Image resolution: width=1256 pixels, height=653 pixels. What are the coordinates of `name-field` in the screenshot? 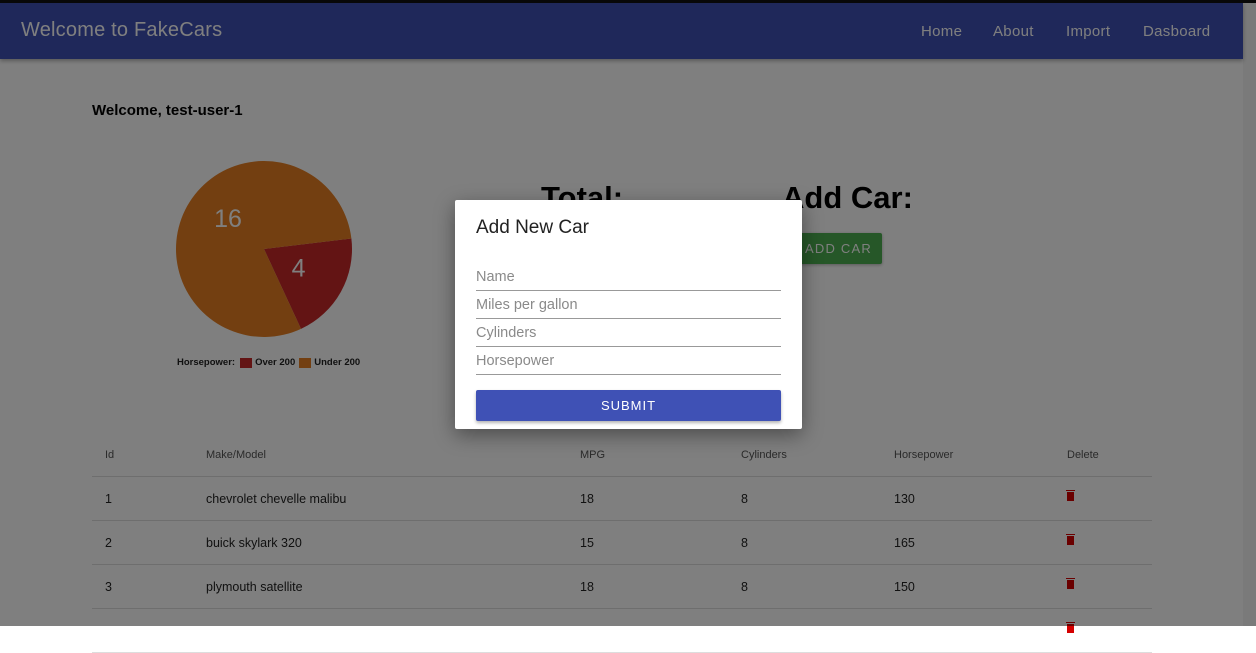 It's located at (628, 277).